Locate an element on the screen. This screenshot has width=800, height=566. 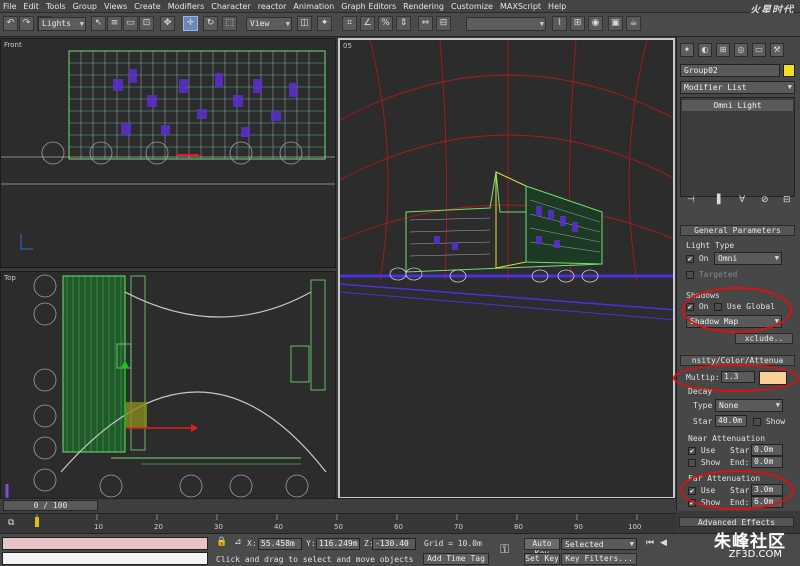
motion-tab-icon: ◎ is located at coordinates (741, 50).